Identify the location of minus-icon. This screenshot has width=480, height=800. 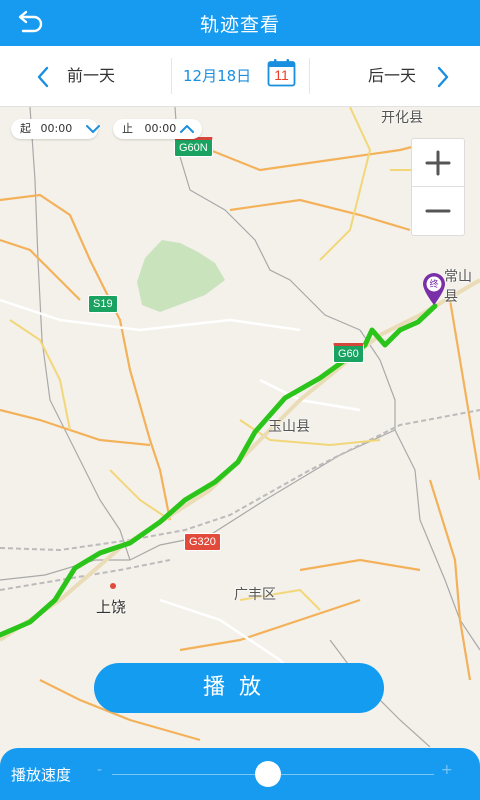
(438, 211).